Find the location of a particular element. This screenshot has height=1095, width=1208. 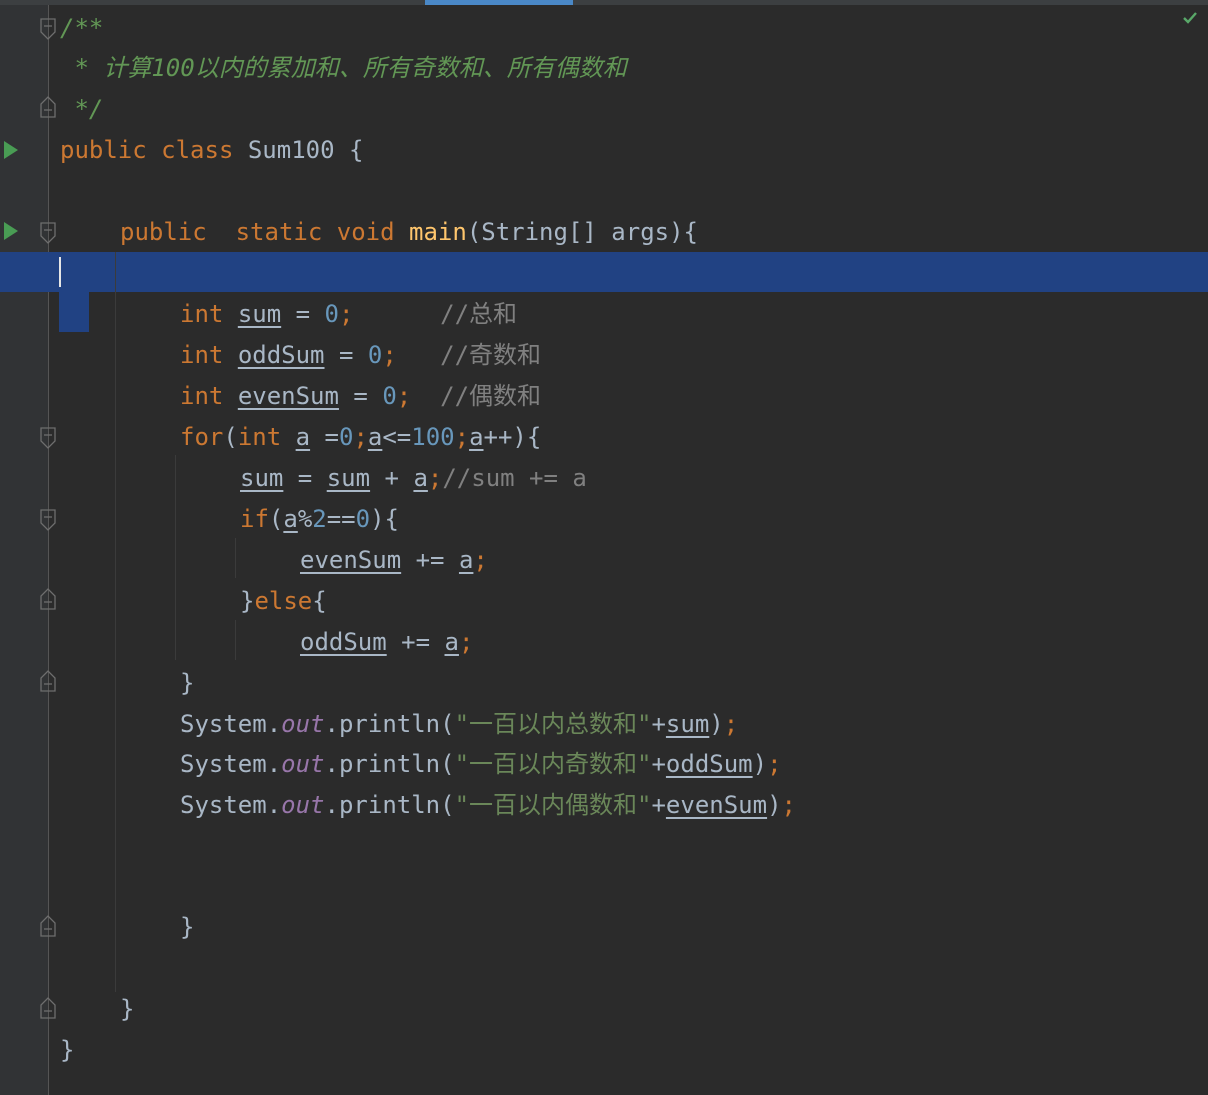

keyword-token: if is located at coordinates (254, 519).